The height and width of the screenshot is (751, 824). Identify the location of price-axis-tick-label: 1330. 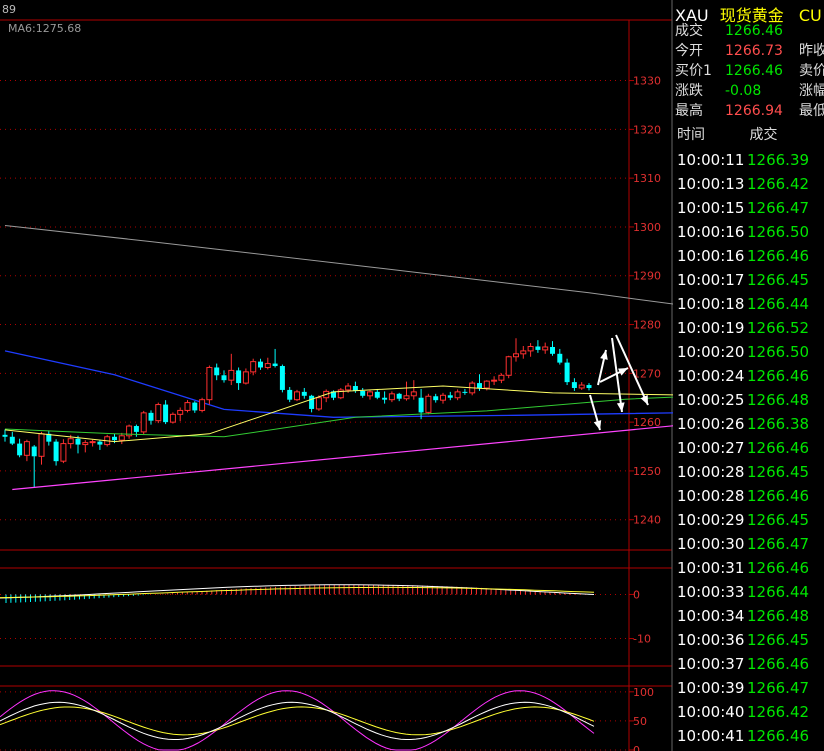
(647, 81).